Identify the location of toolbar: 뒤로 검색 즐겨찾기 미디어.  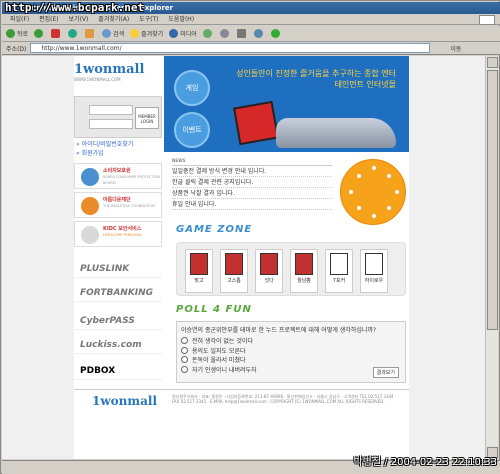
(251, 34).